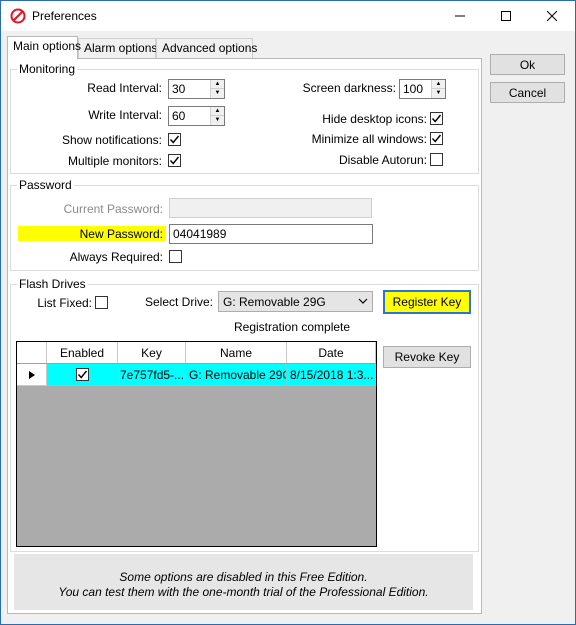  I want to click on registration-status: Registration complete, so click(292, 327).